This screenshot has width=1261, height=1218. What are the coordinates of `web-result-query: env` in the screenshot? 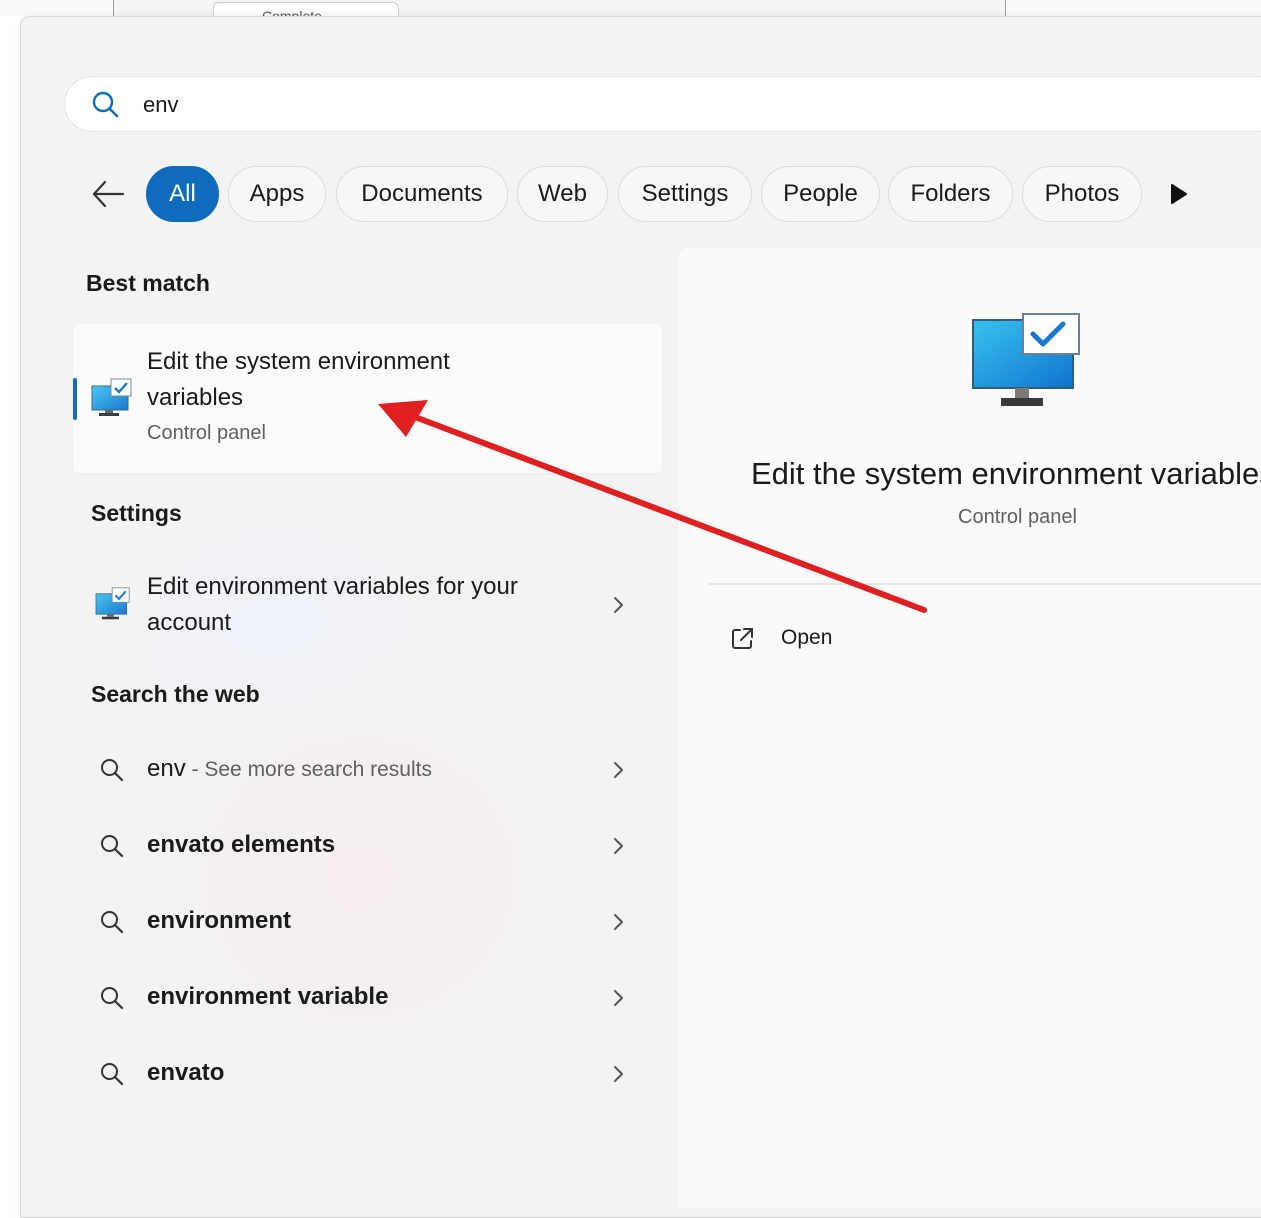 It's located at (166, 768).